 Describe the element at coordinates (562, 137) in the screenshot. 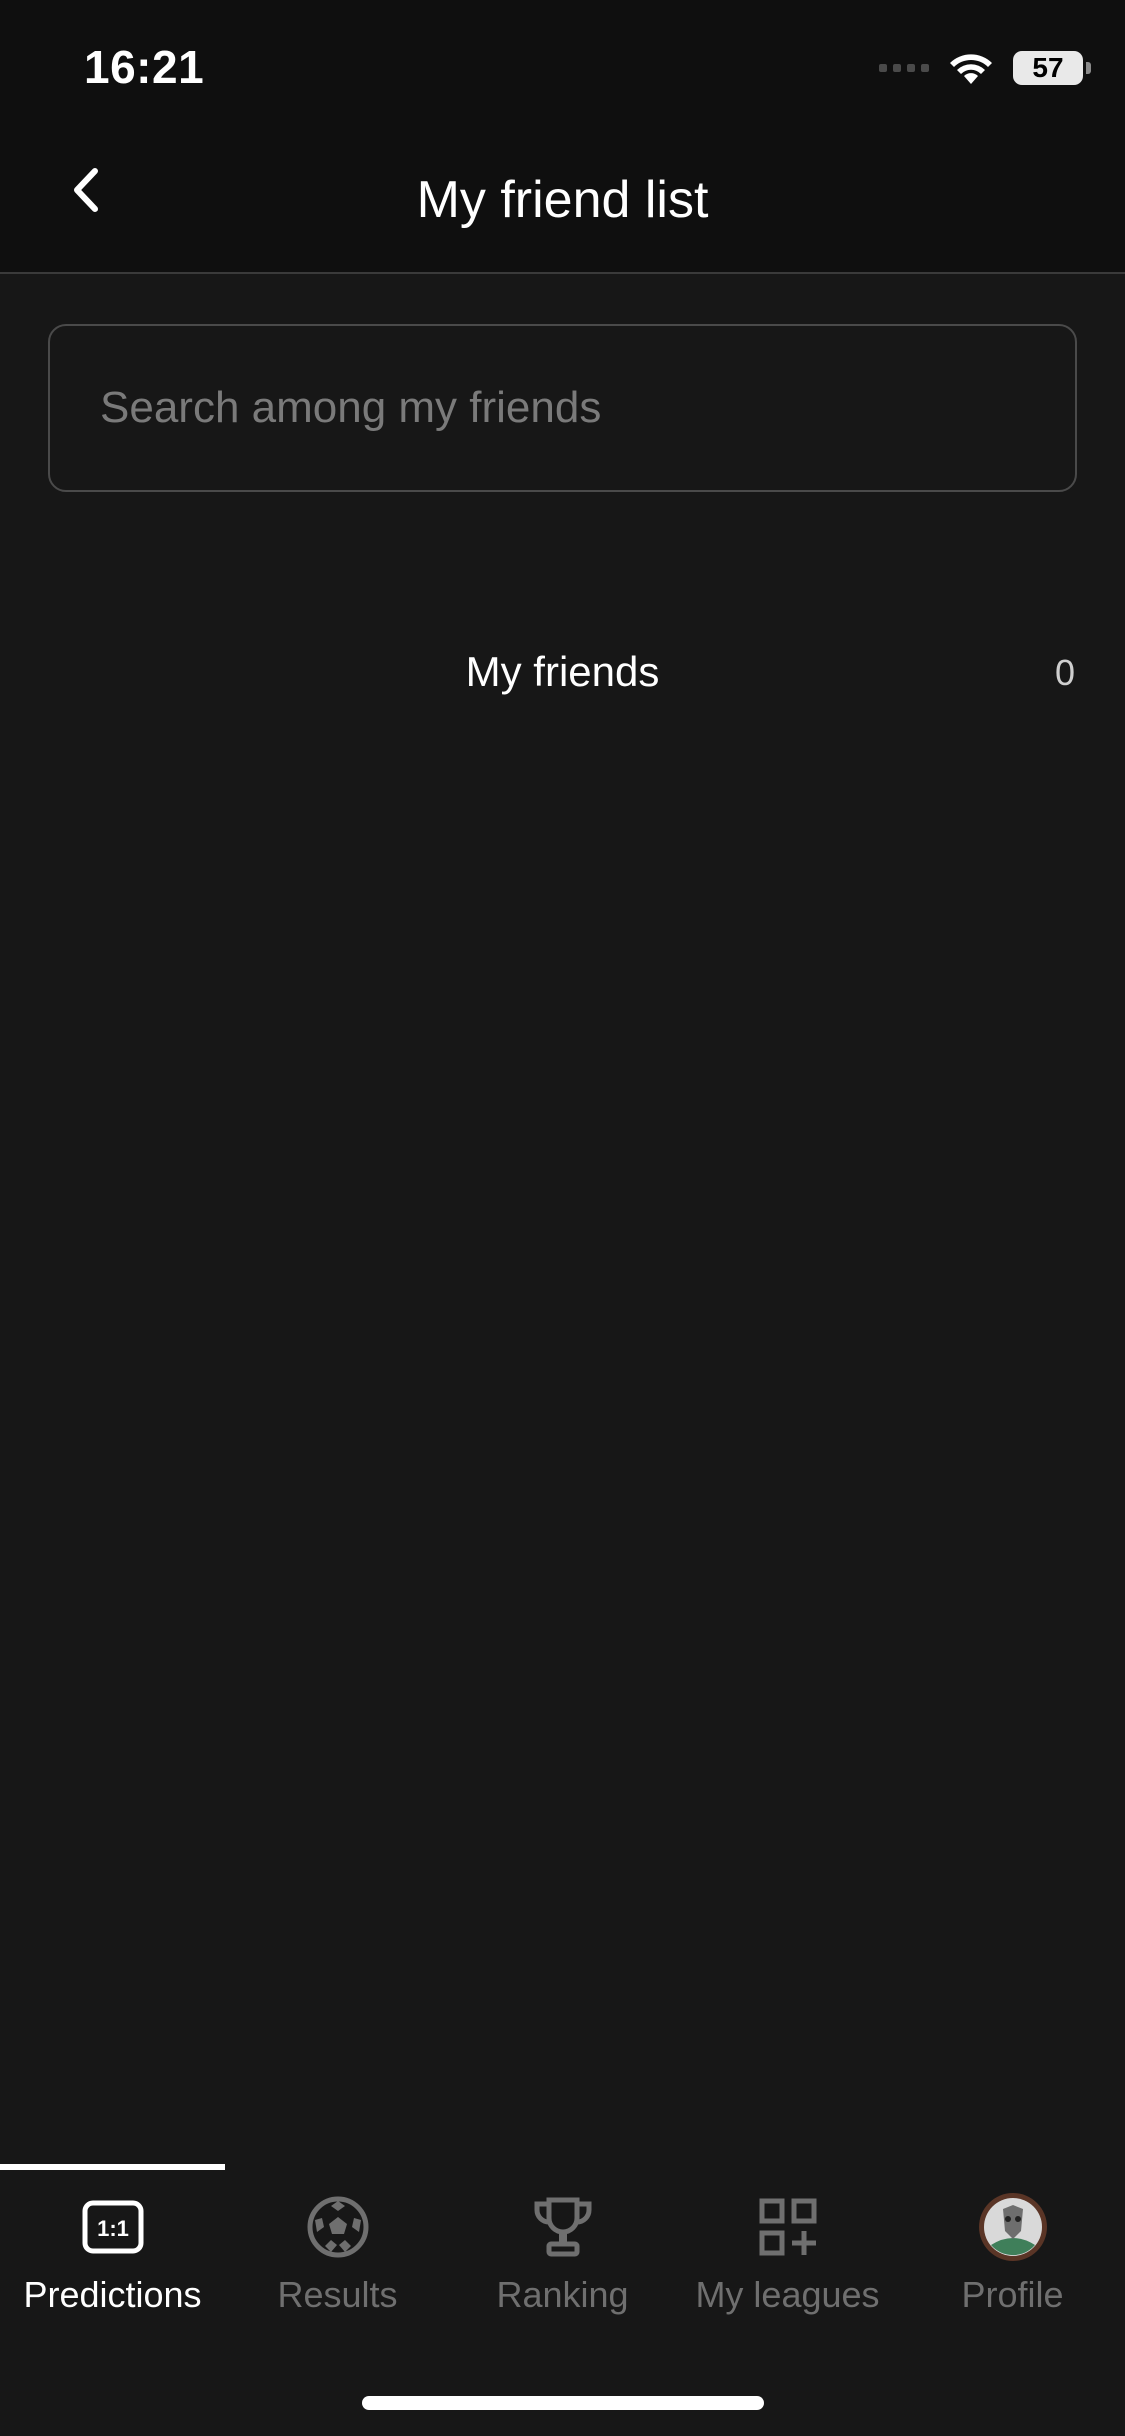

I see `top-bar: 16:21 57 My friend list` at that location.